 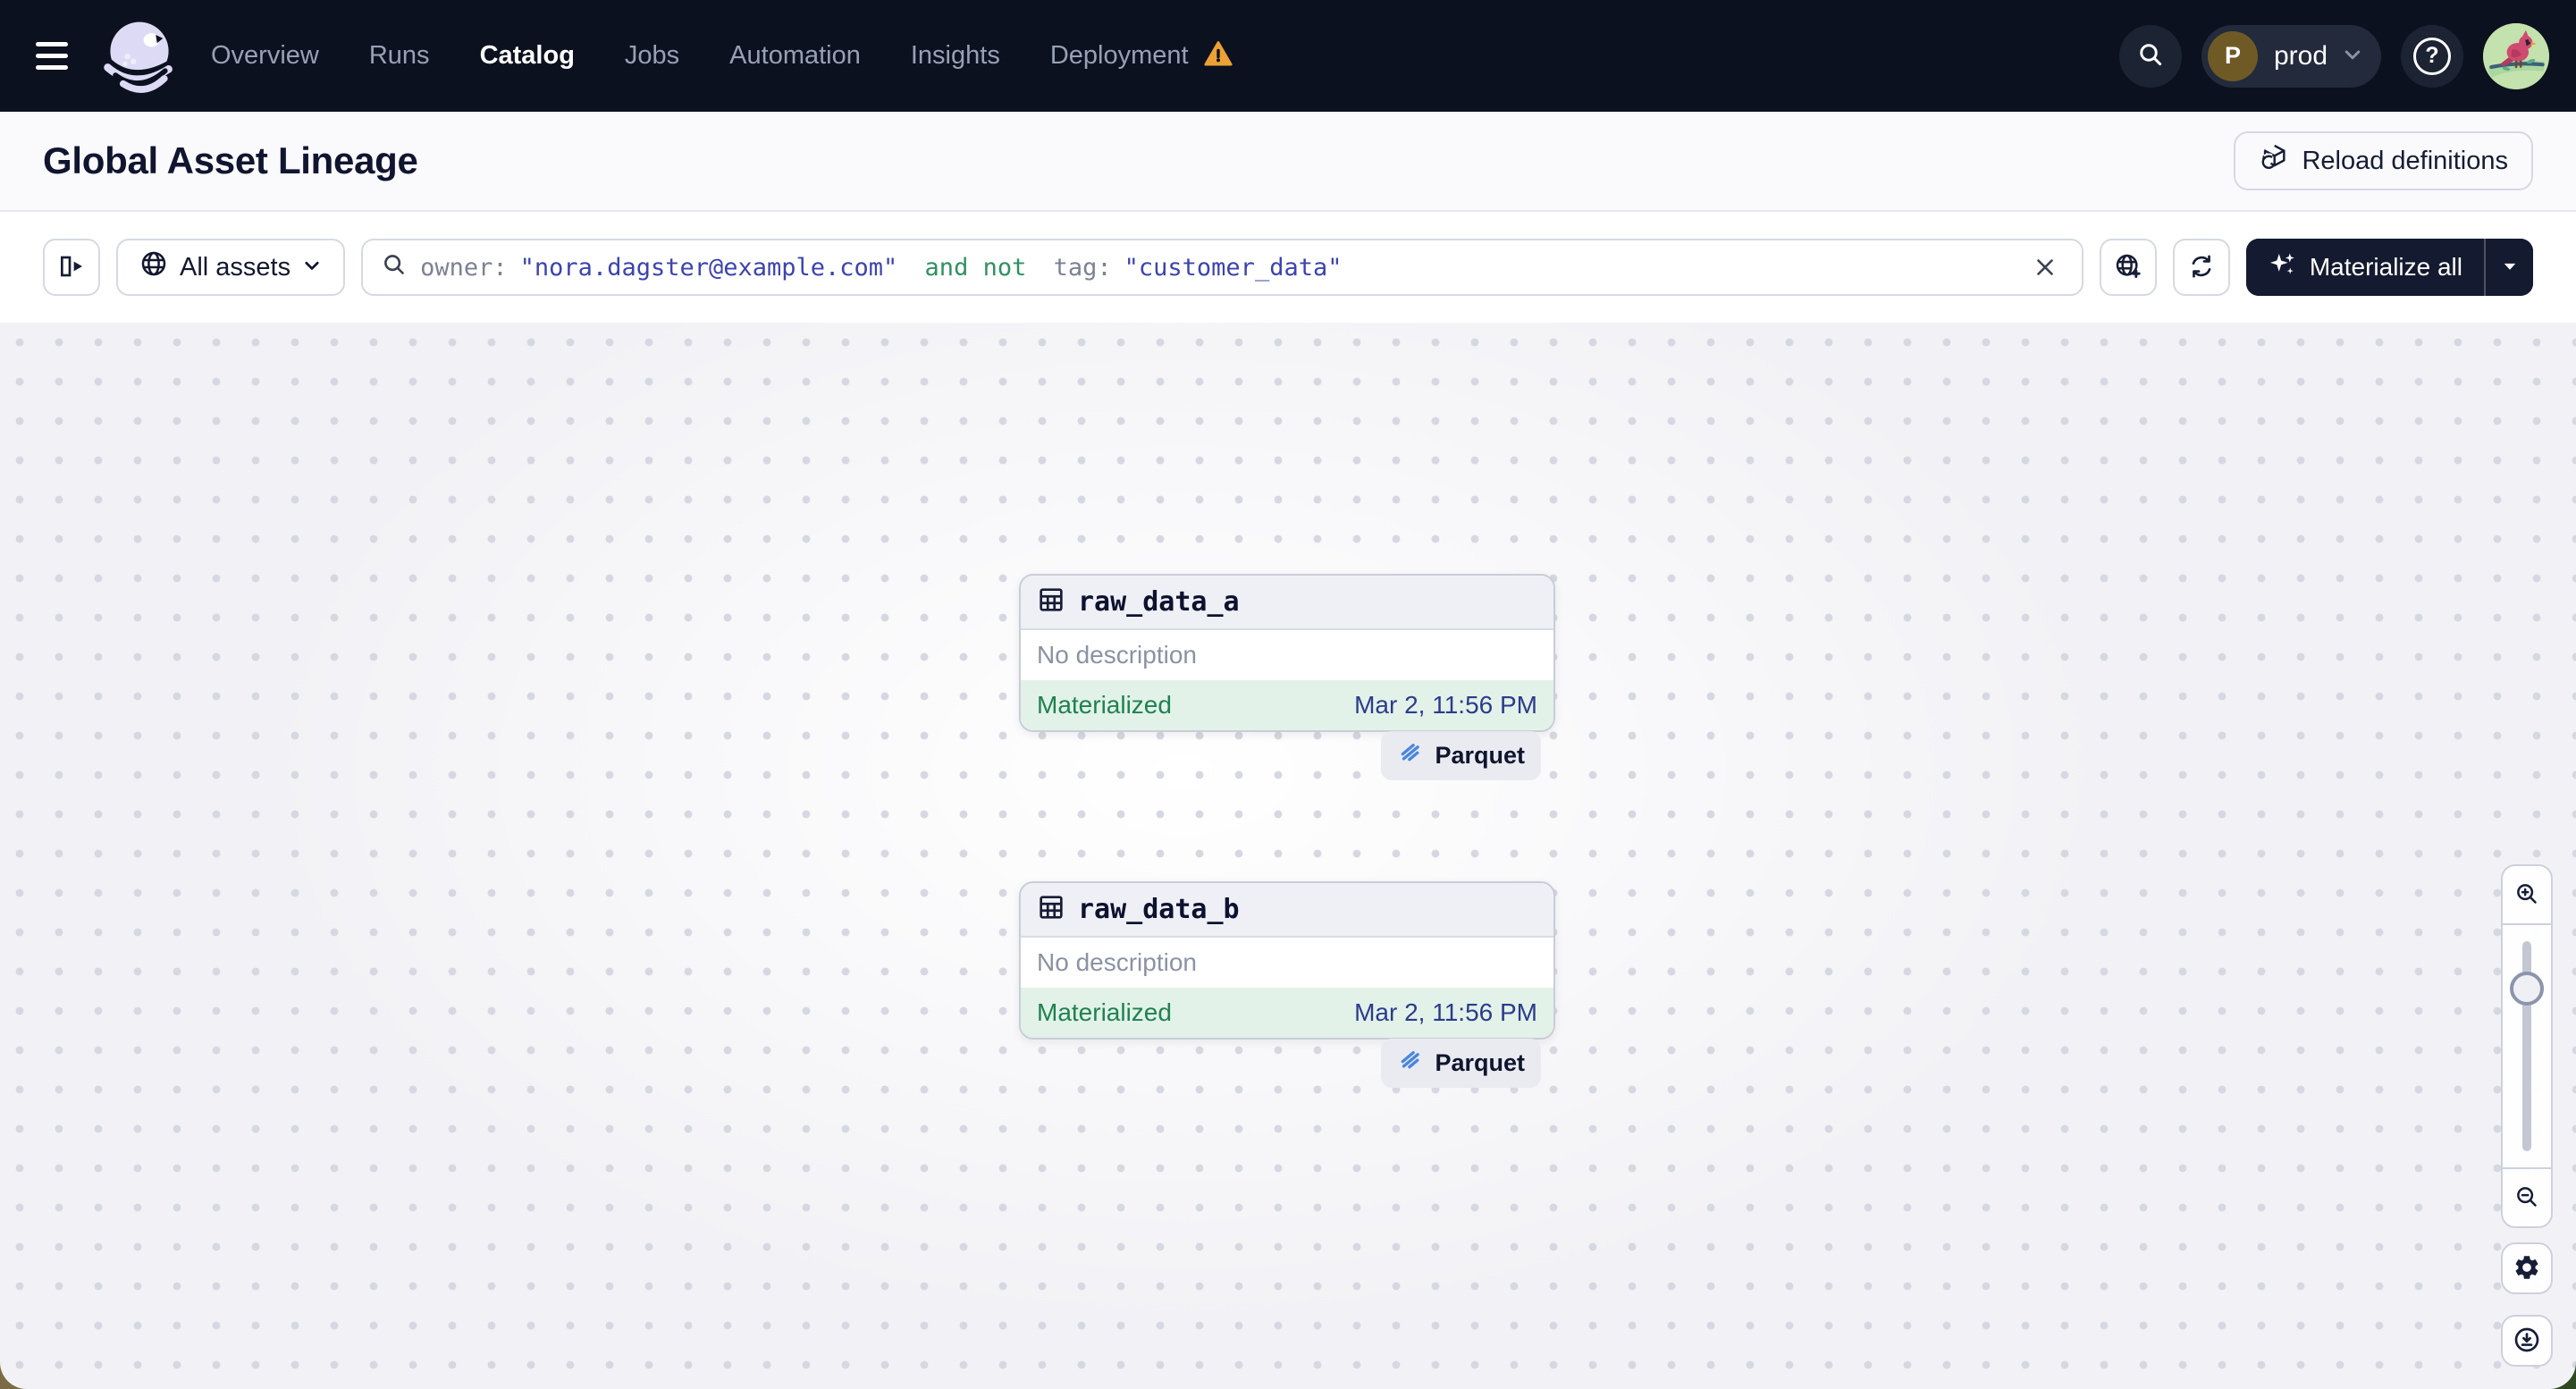 What do you see at coordinates (795, 56) in the screenshot?
I see `nav-link-automation: Automation` at bounding box center [795, 56].